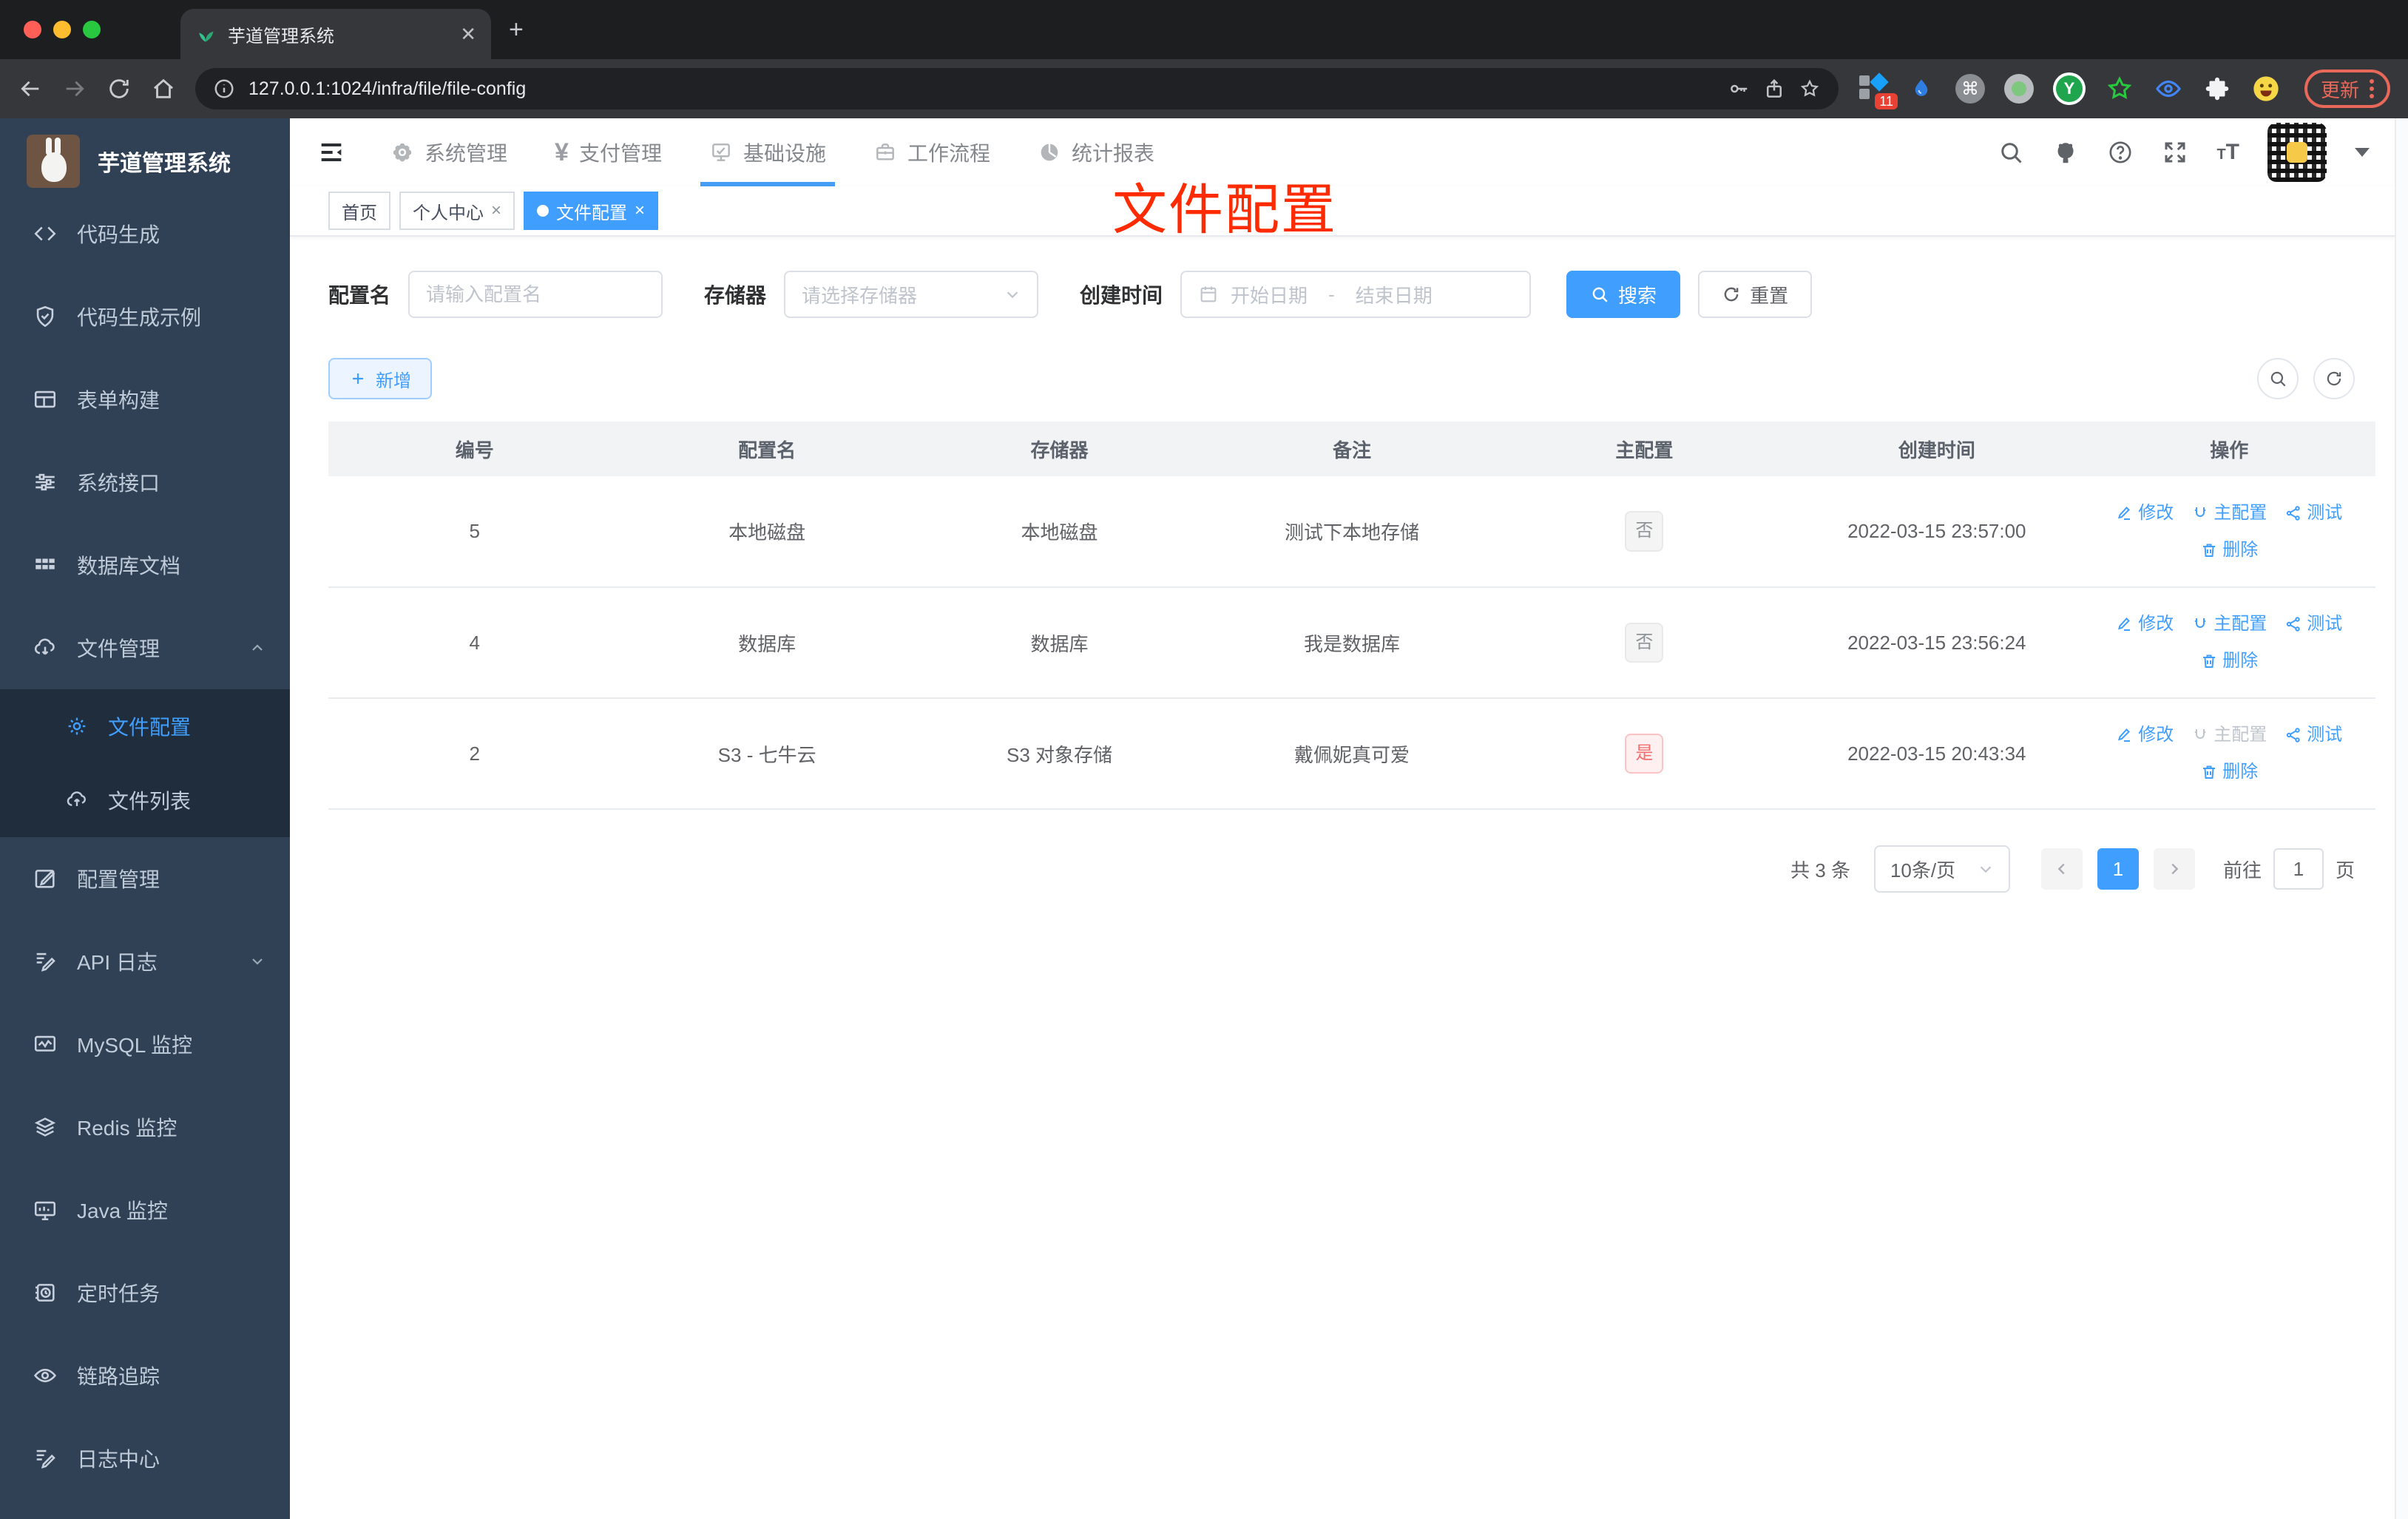 The height and width of the screenshot is (1519, 2408). Describe the element at coordinates (2174, 869) in the screenshot. I see `next-page-button` at that location.